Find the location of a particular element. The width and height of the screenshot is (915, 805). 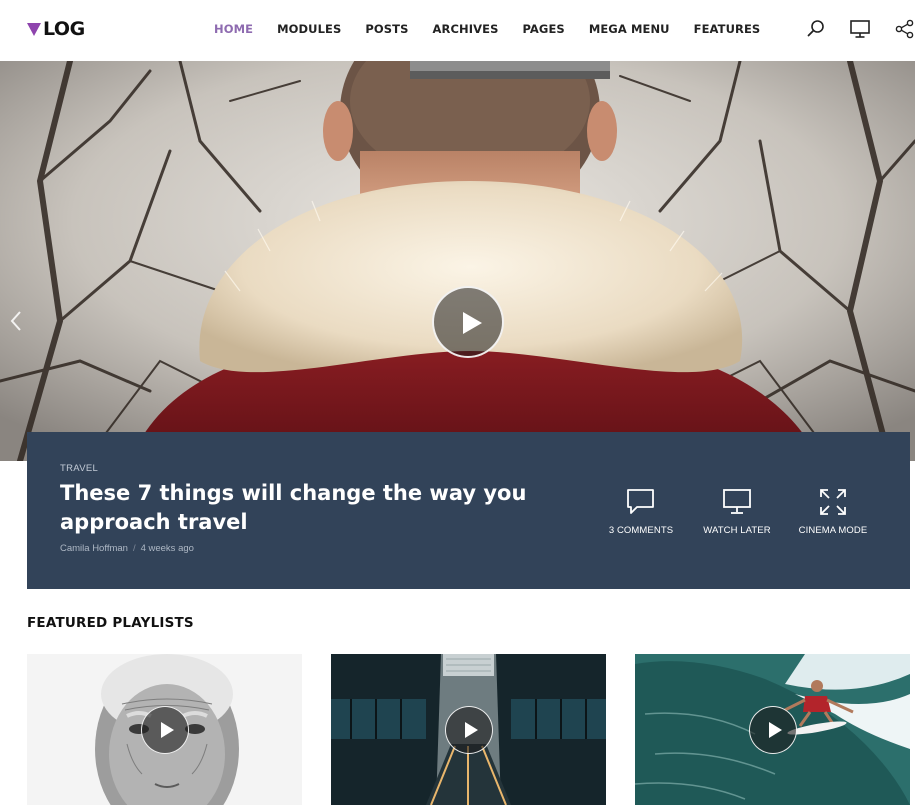

nav-item-features: FEATURES is located at coordinates (727, 29).